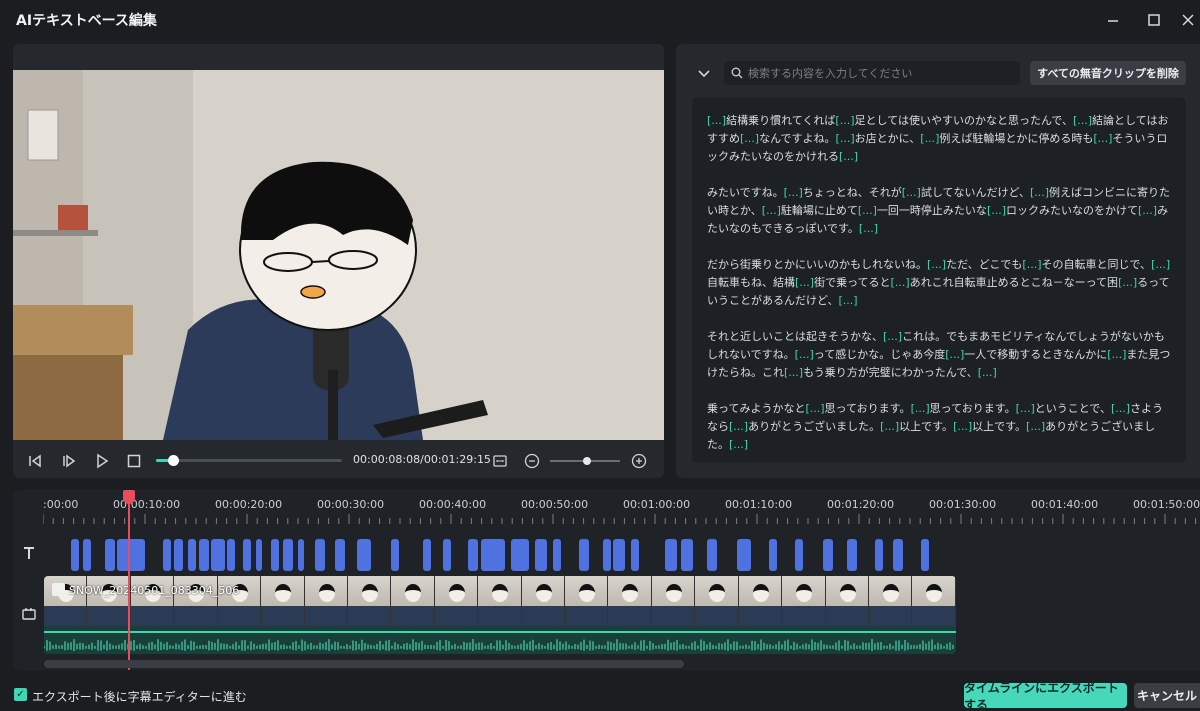 The height and width of the screenshot is (711, 1200). I want to click on progress-knob, so click(174, 460).